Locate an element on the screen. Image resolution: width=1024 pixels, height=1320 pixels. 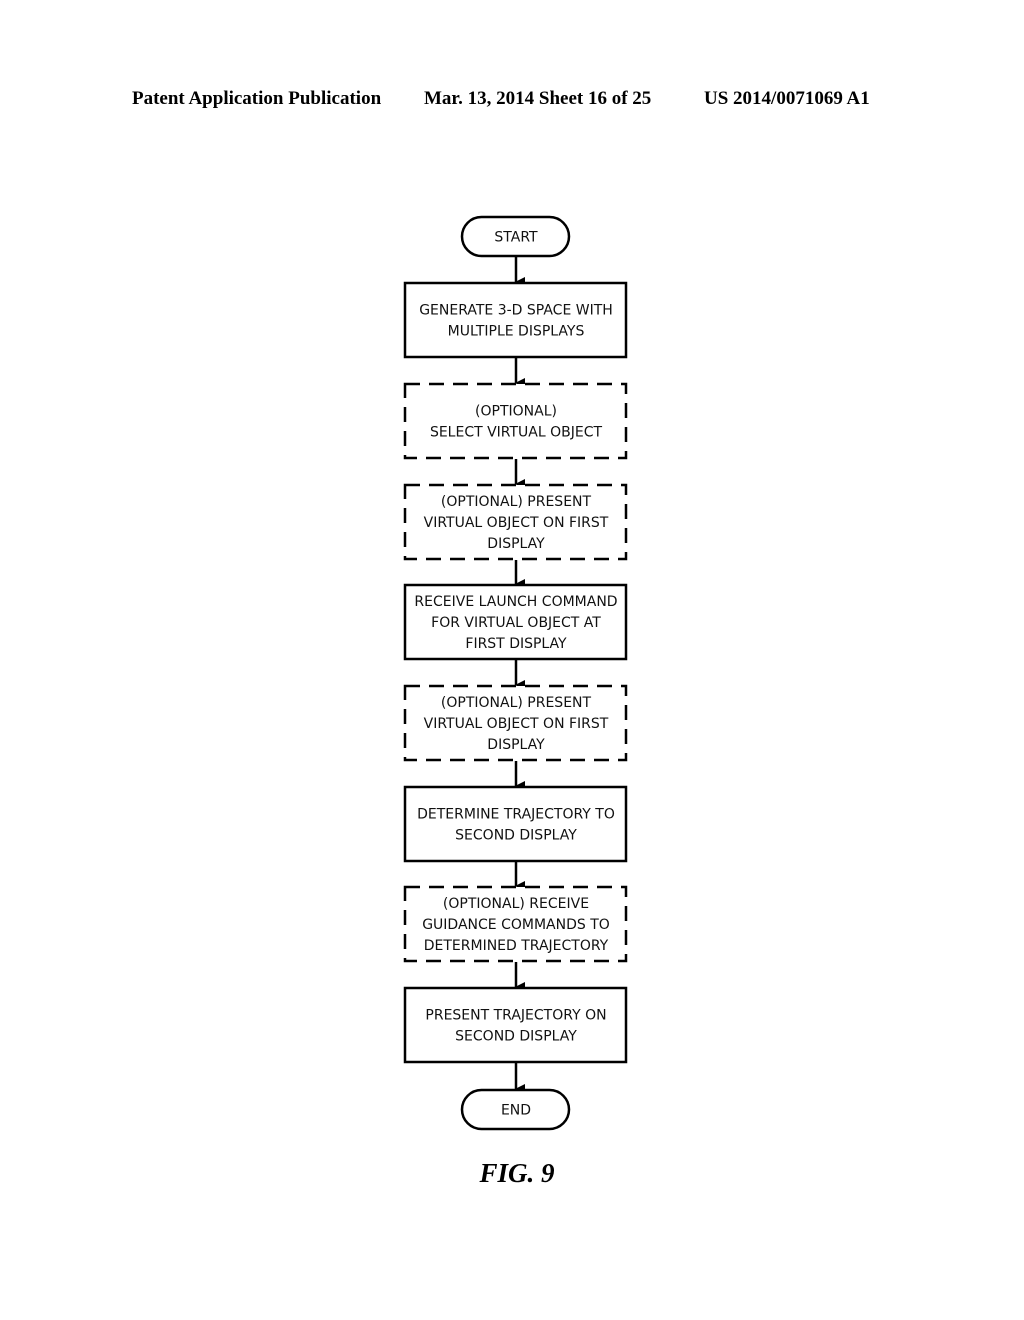
step-label-line: RECEIVE LAUNCH COMMAND is located at coordinates (515, 602).